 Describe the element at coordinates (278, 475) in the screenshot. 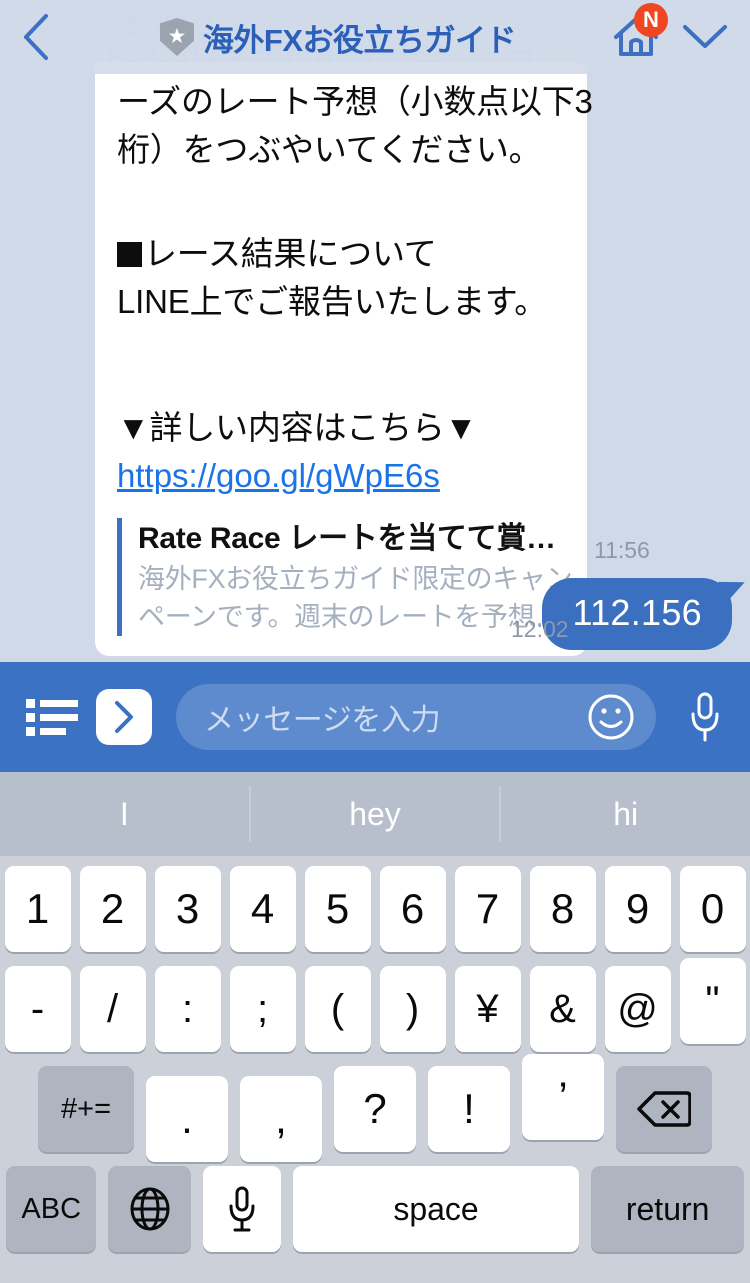

I see `message-link: https://goo.gl/gWpE6s` at that location.